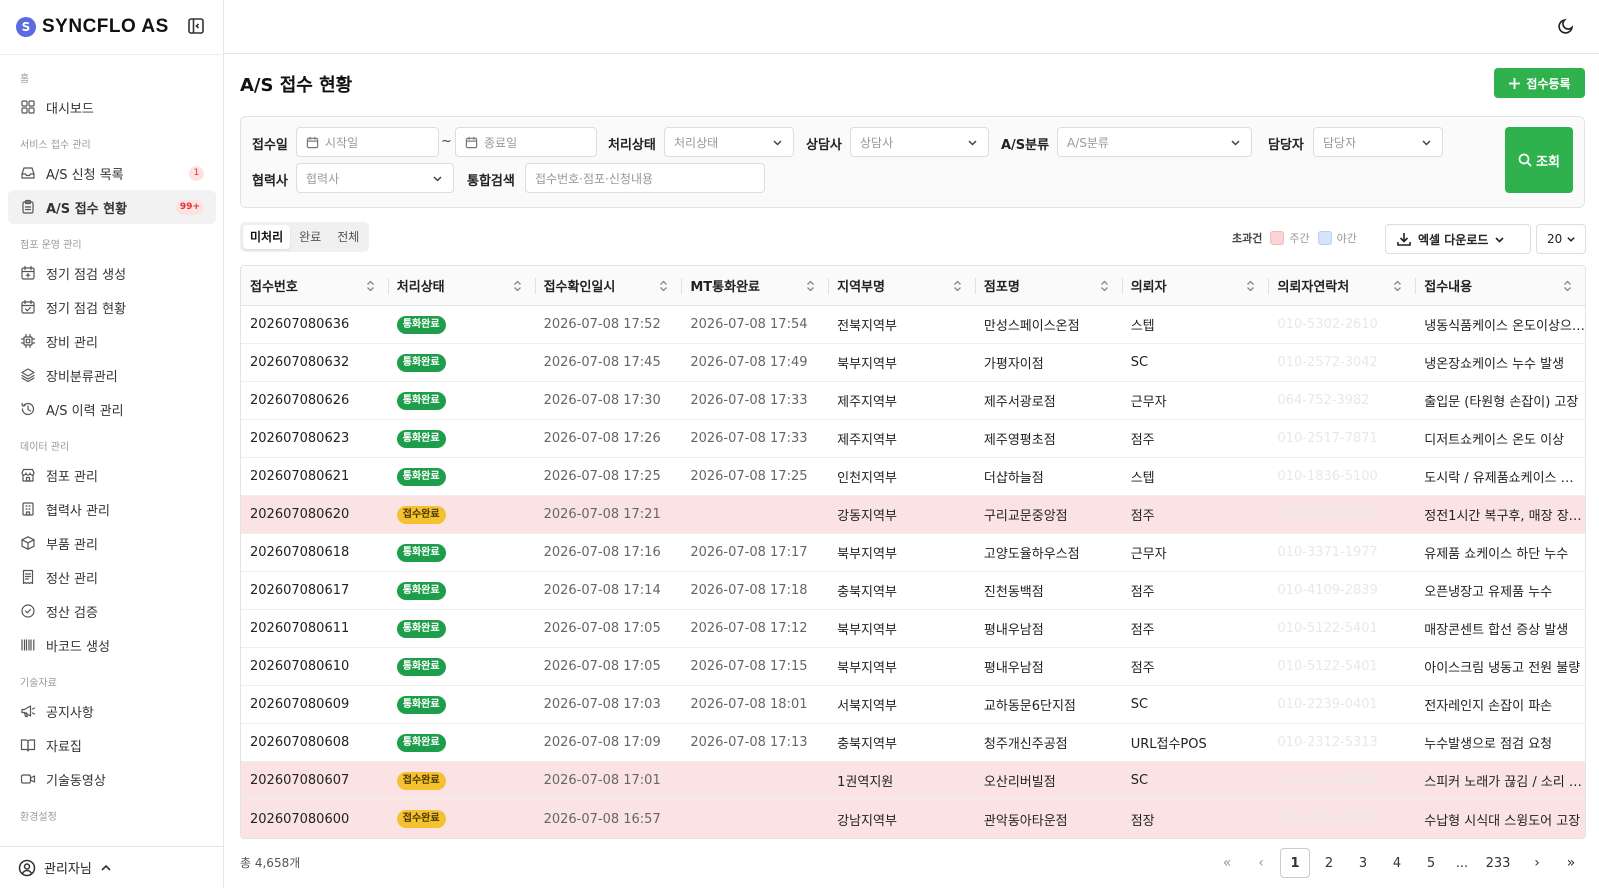 The height and width of the screenshot is (888, 1599). What do you see at coordinates (1539, 160) in the screenshot?
I see `search-button: 조회` at bounding box center [1539, 160].